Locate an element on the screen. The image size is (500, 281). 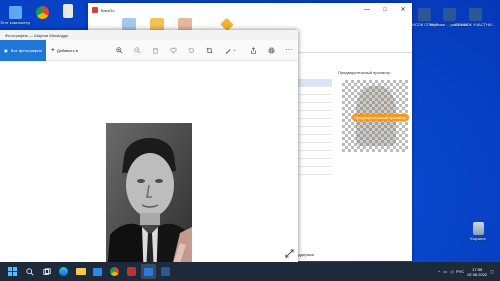
delete-icon is located at coordinates (155, 50).